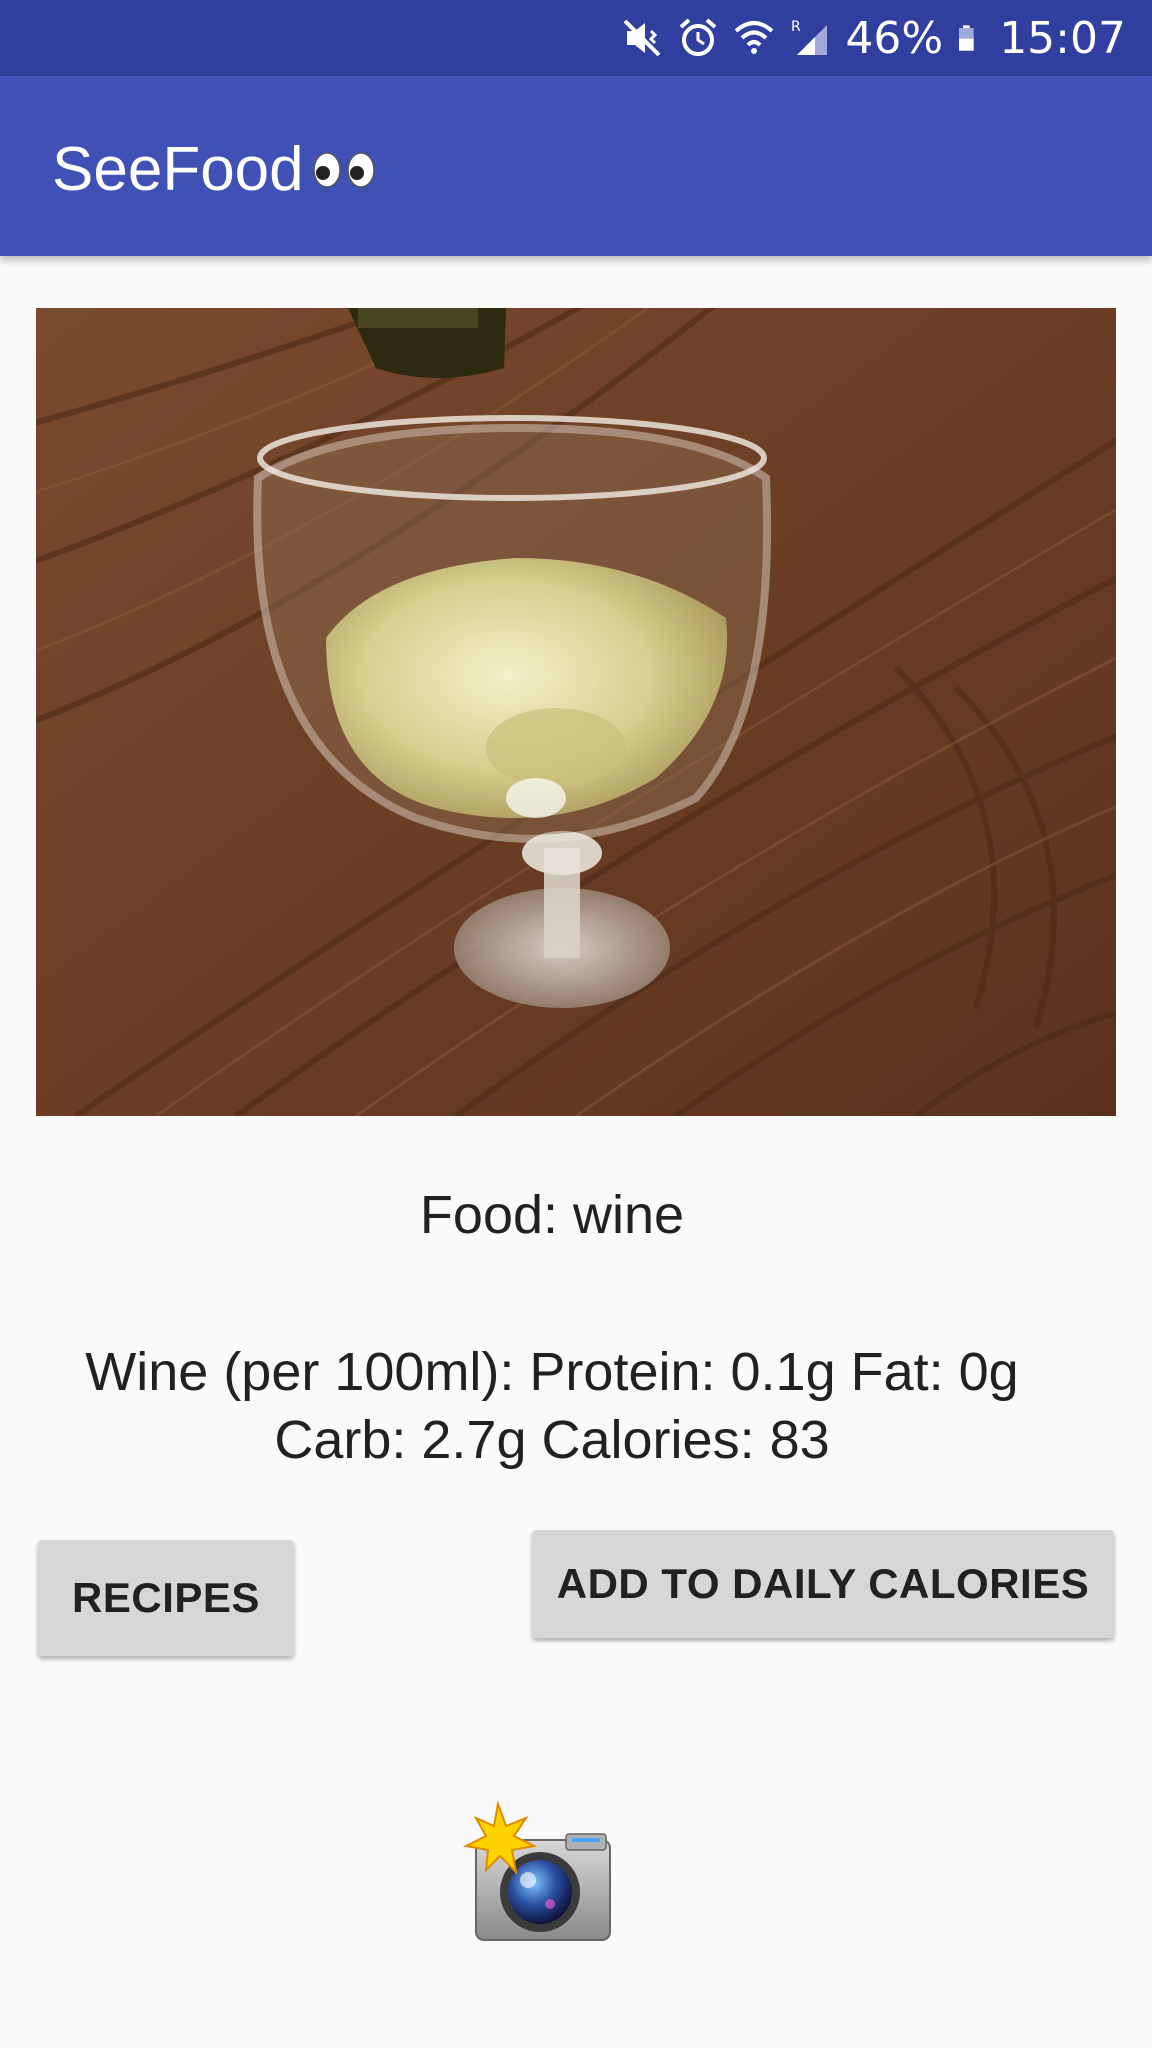  What do you see at coordinates (1062, 38) in the screenshot?
I see `clock: 15:07` at bounding box center [1062, 38].